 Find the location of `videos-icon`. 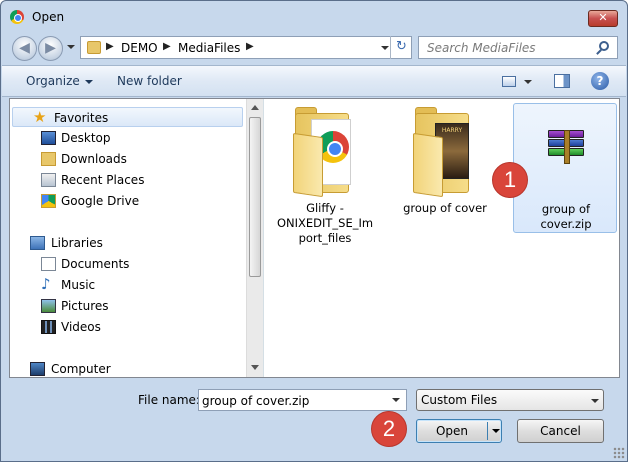

videos-icon is located at coordinates (48, 327).